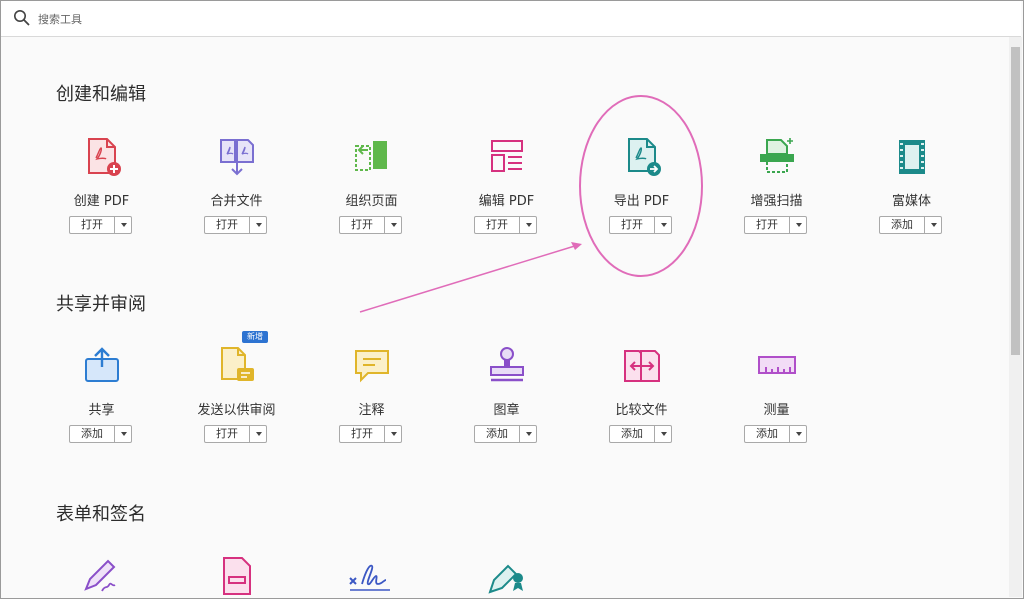  I want to click on vertical-scrollbar, so click(1015, 317).